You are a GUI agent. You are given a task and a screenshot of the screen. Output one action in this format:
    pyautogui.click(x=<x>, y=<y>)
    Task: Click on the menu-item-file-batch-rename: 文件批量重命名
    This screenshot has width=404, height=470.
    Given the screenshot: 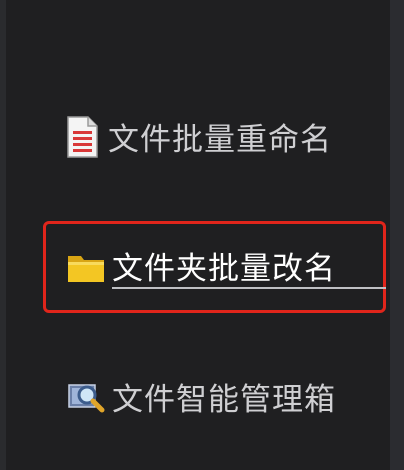 What is the action you would take?
    pyautogui.click(x=199, y=136)
    